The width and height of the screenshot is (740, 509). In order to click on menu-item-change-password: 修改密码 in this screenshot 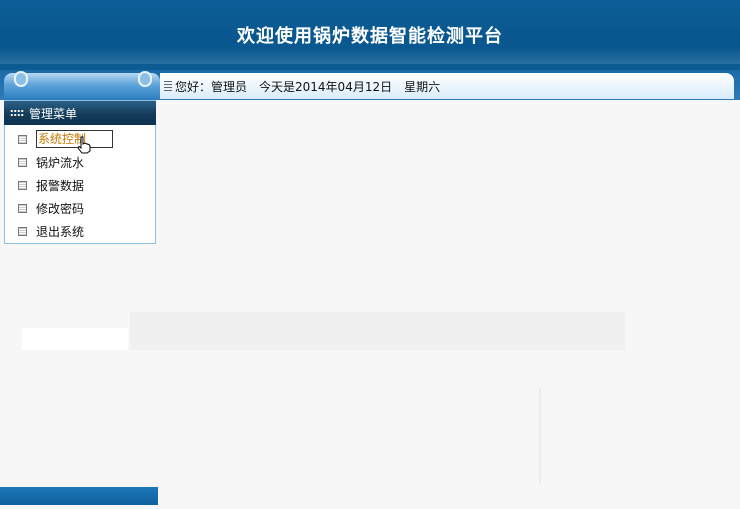, I will do `click(83, 208)`.